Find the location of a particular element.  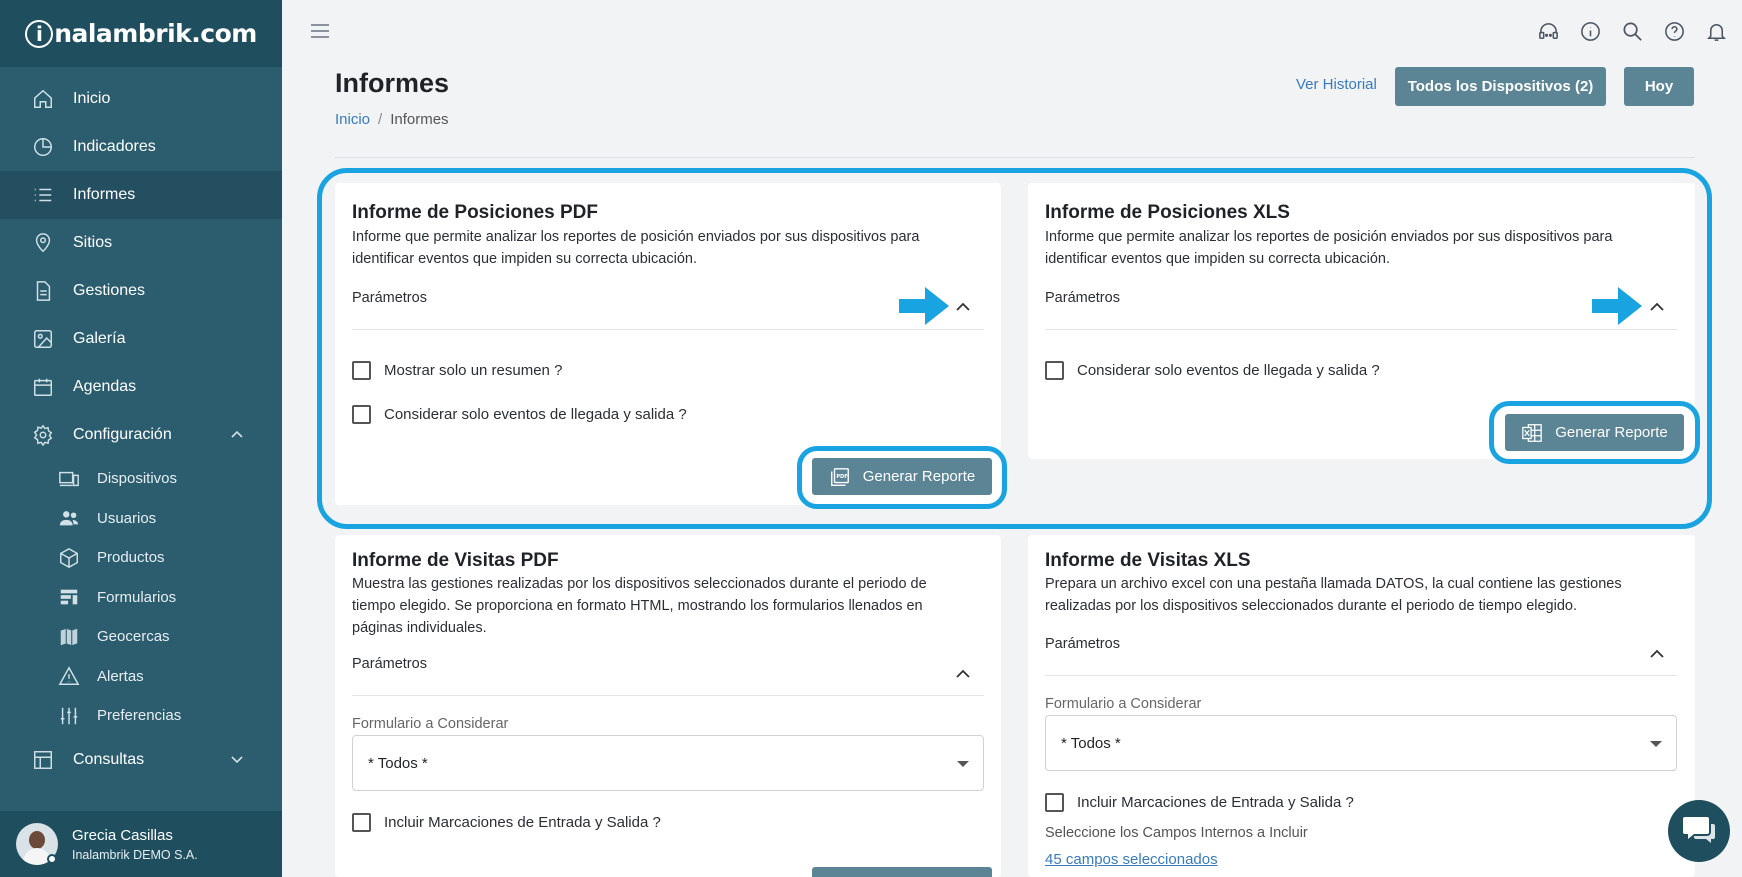

sidebar-subitem-preferencias: Preferencias is located at coordinates (141, 716).